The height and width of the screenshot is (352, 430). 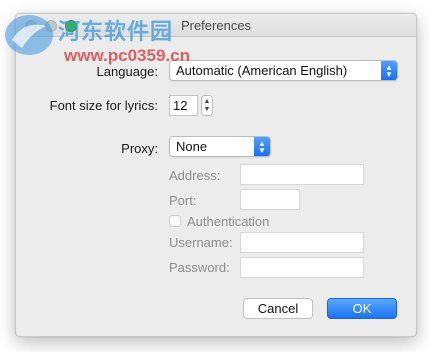 I want to click on font-size-stepper: ▲ ▼, so click(x=207, y=105).